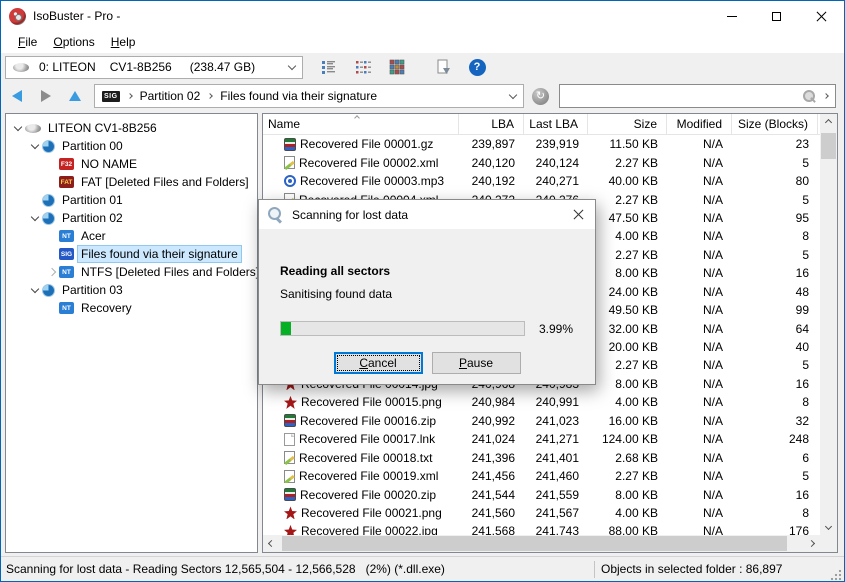 The width and height of the screenshot is (845, 582). Describe the element at coordinates (367, 144) in the screenshot. I see `file-name: Recovered File 00001.gz` at that location.